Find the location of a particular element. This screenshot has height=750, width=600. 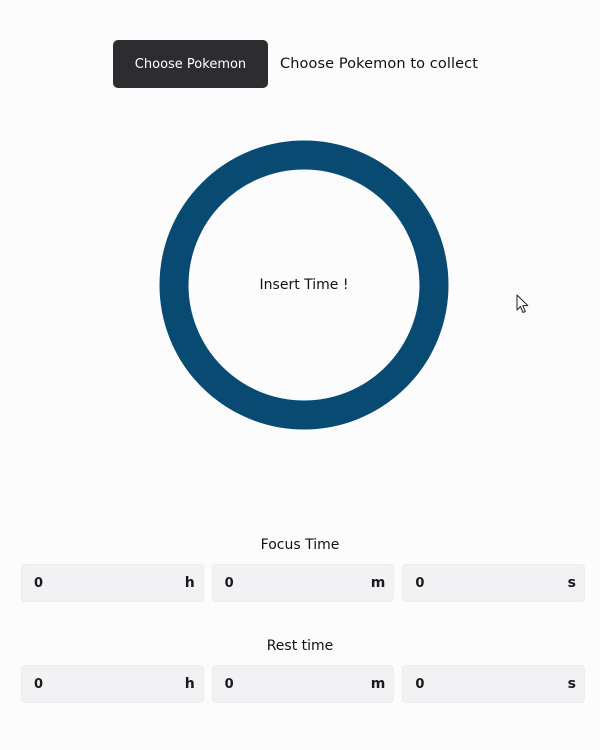

header-bar: Choose Pokemon Choose Pokemon to collect is located at coordinates (295, 64).